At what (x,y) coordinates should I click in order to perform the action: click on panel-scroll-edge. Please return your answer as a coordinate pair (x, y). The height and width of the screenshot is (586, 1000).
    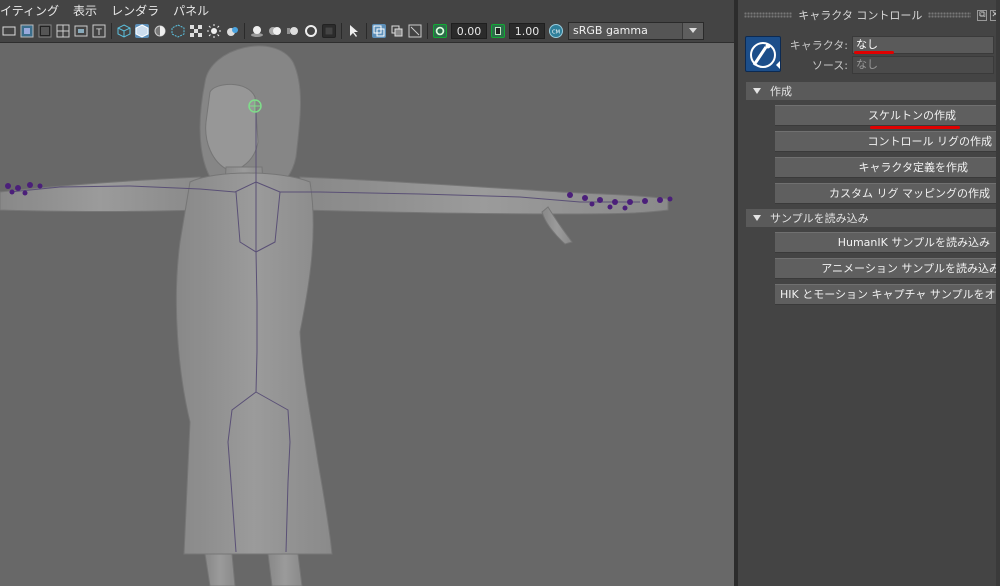
    Looking at the image, I should click on (998, 293).